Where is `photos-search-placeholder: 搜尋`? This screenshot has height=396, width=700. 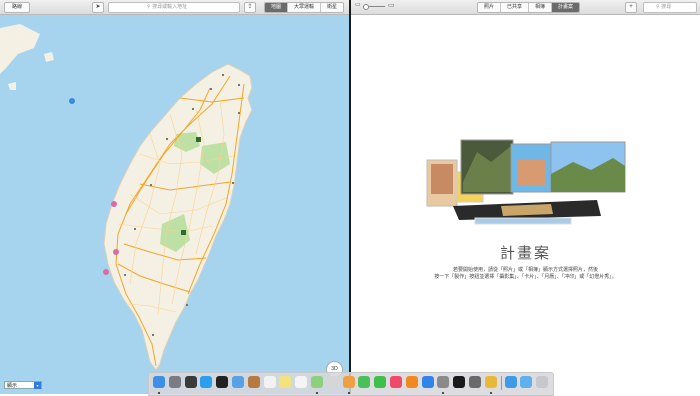 photos-search-placeholder: 搜尋 is located at coordinates (666, 7).